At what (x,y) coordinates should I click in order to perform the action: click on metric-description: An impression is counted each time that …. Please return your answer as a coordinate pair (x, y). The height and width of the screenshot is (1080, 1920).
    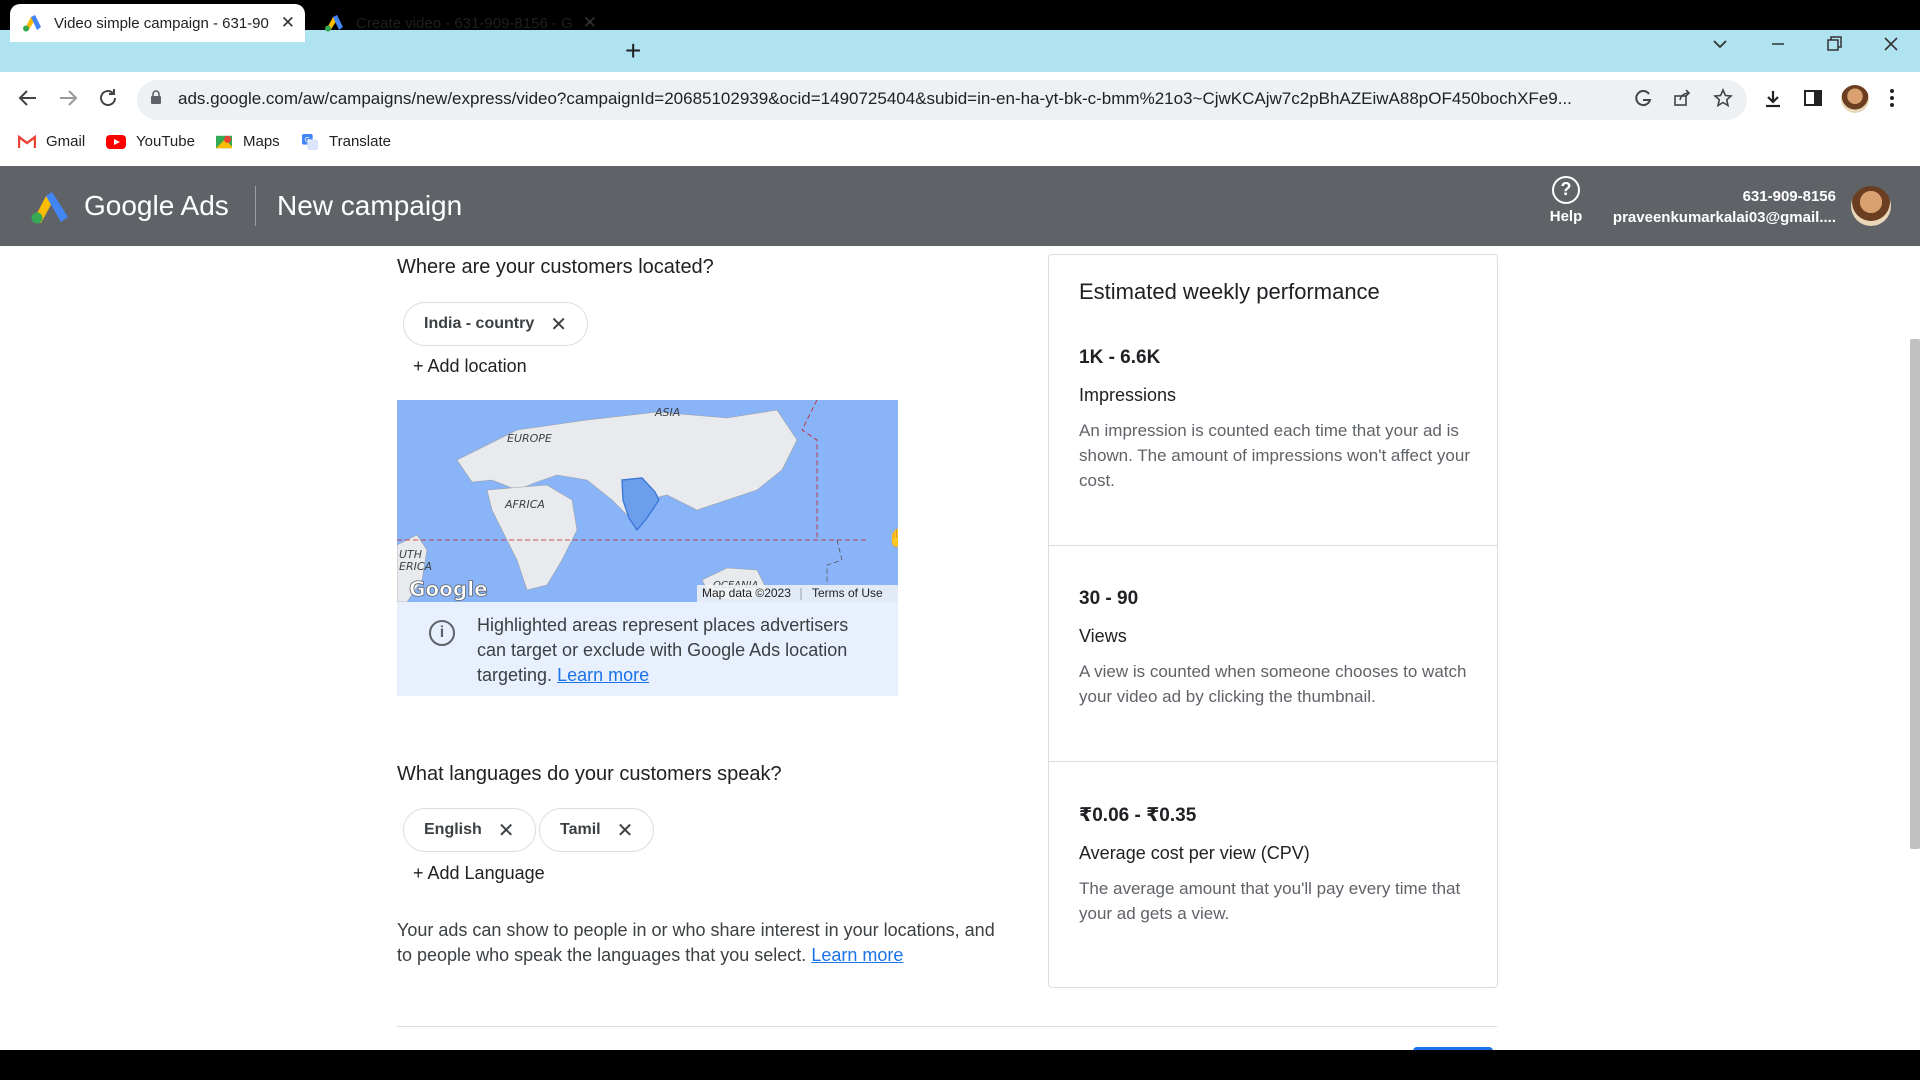
    Looking at the image, I should click on (1274, 455).